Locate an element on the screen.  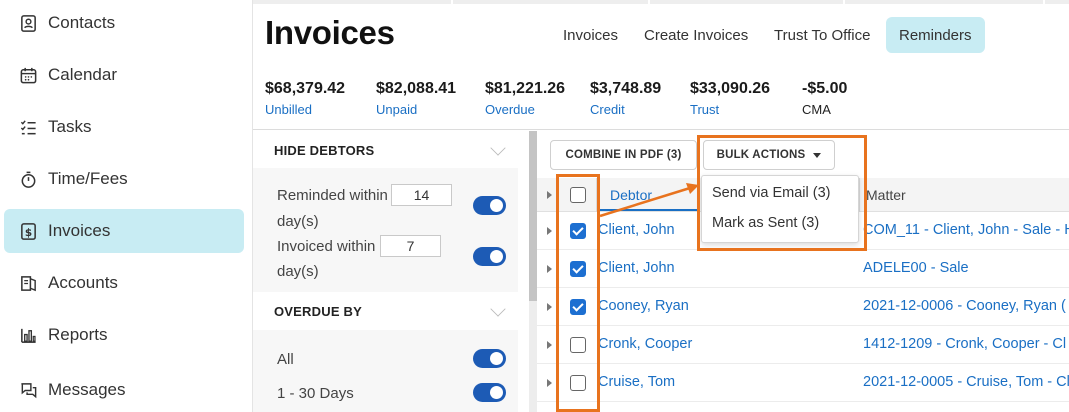
stat-label: Credit is located at coordinates (625, 109).